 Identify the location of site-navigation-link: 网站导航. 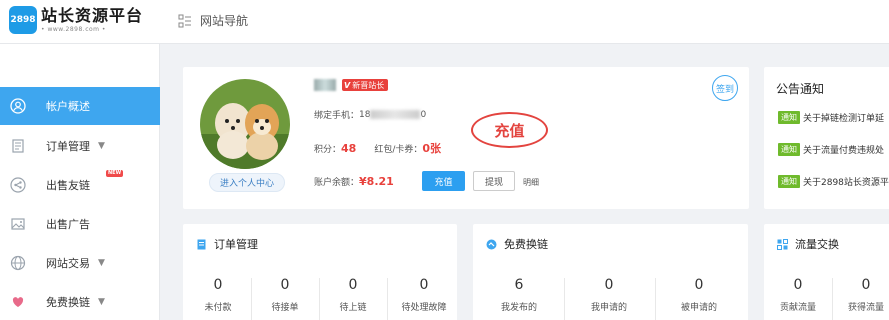
(213, 20).